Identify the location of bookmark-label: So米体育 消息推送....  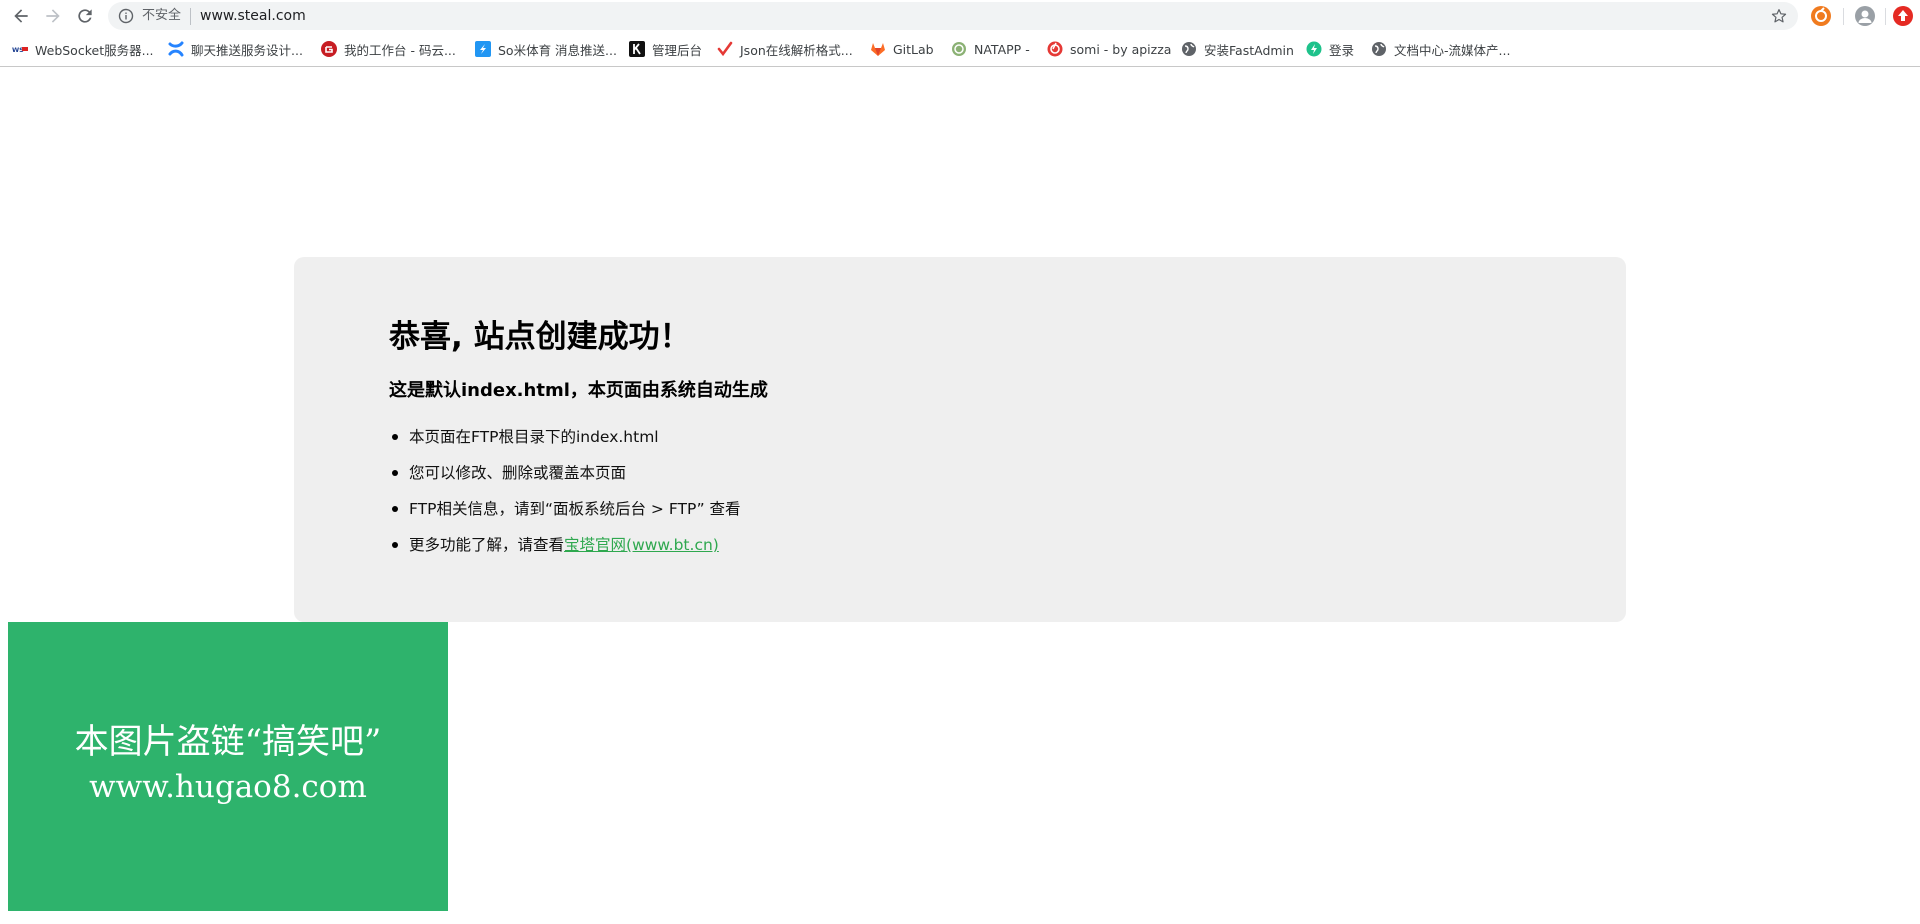
(557, 50).